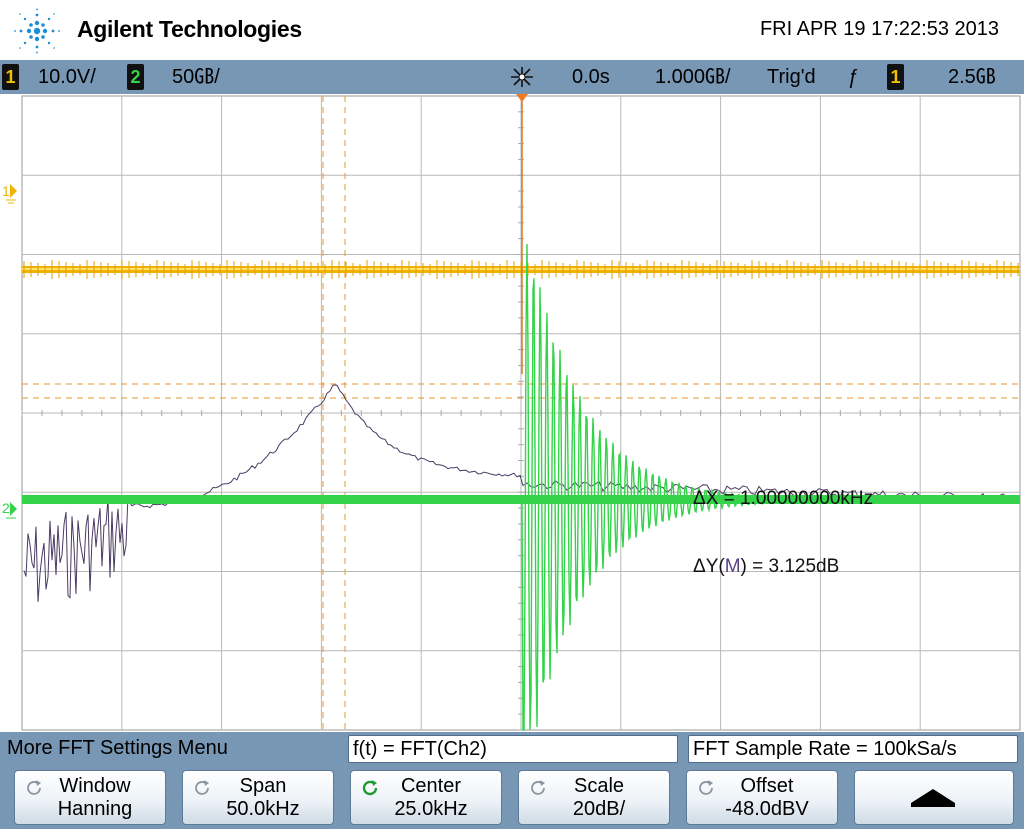 The width and height of the screenshot is (1024, 829). I want to click on back-softkey, so click(934, 797).